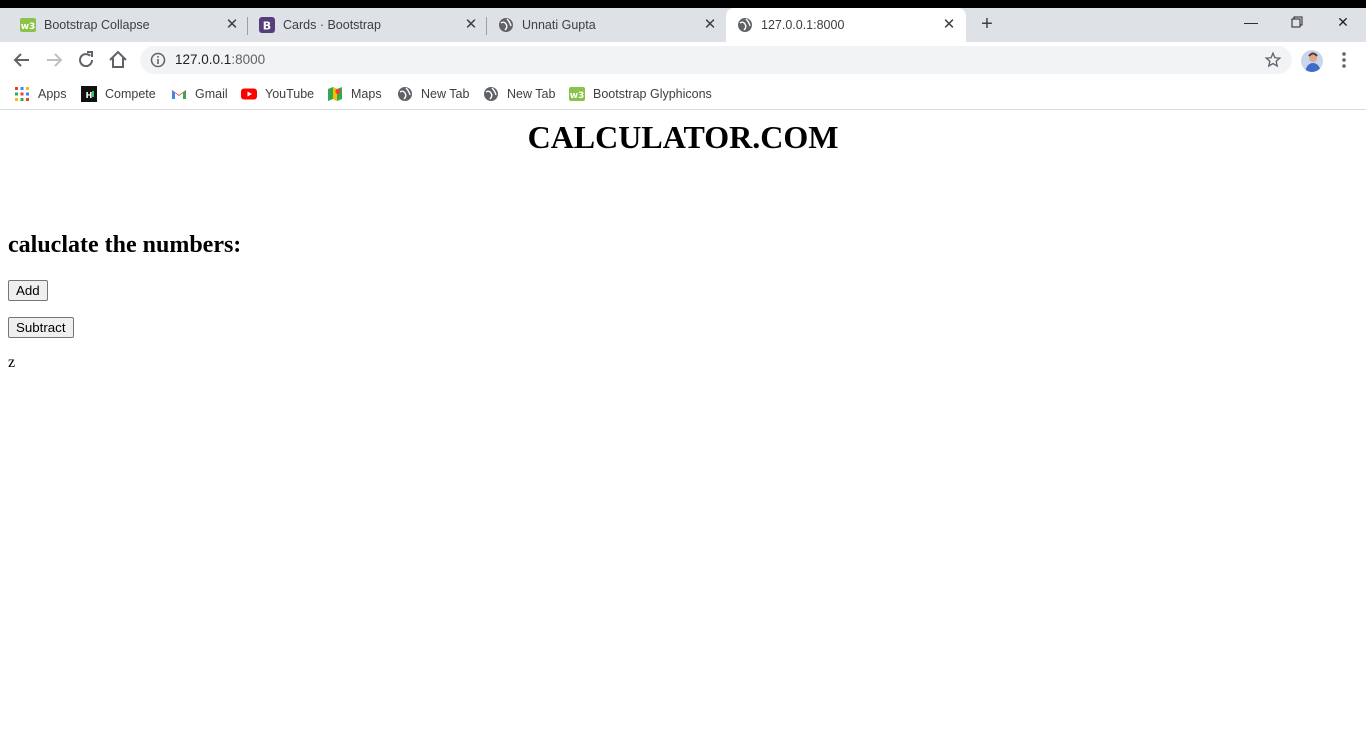 The image size is (1366, 736). What do you see at coordinates (86, 60) in the screenshot?
I see `reload-icon` at bounding box center [86, 60].